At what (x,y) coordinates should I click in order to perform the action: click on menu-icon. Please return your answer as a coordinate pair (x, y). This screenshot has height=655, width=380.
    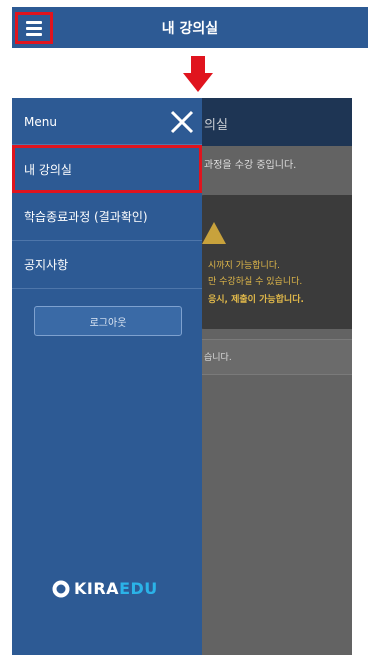
    Looking at the image, I should click on (34, 22).